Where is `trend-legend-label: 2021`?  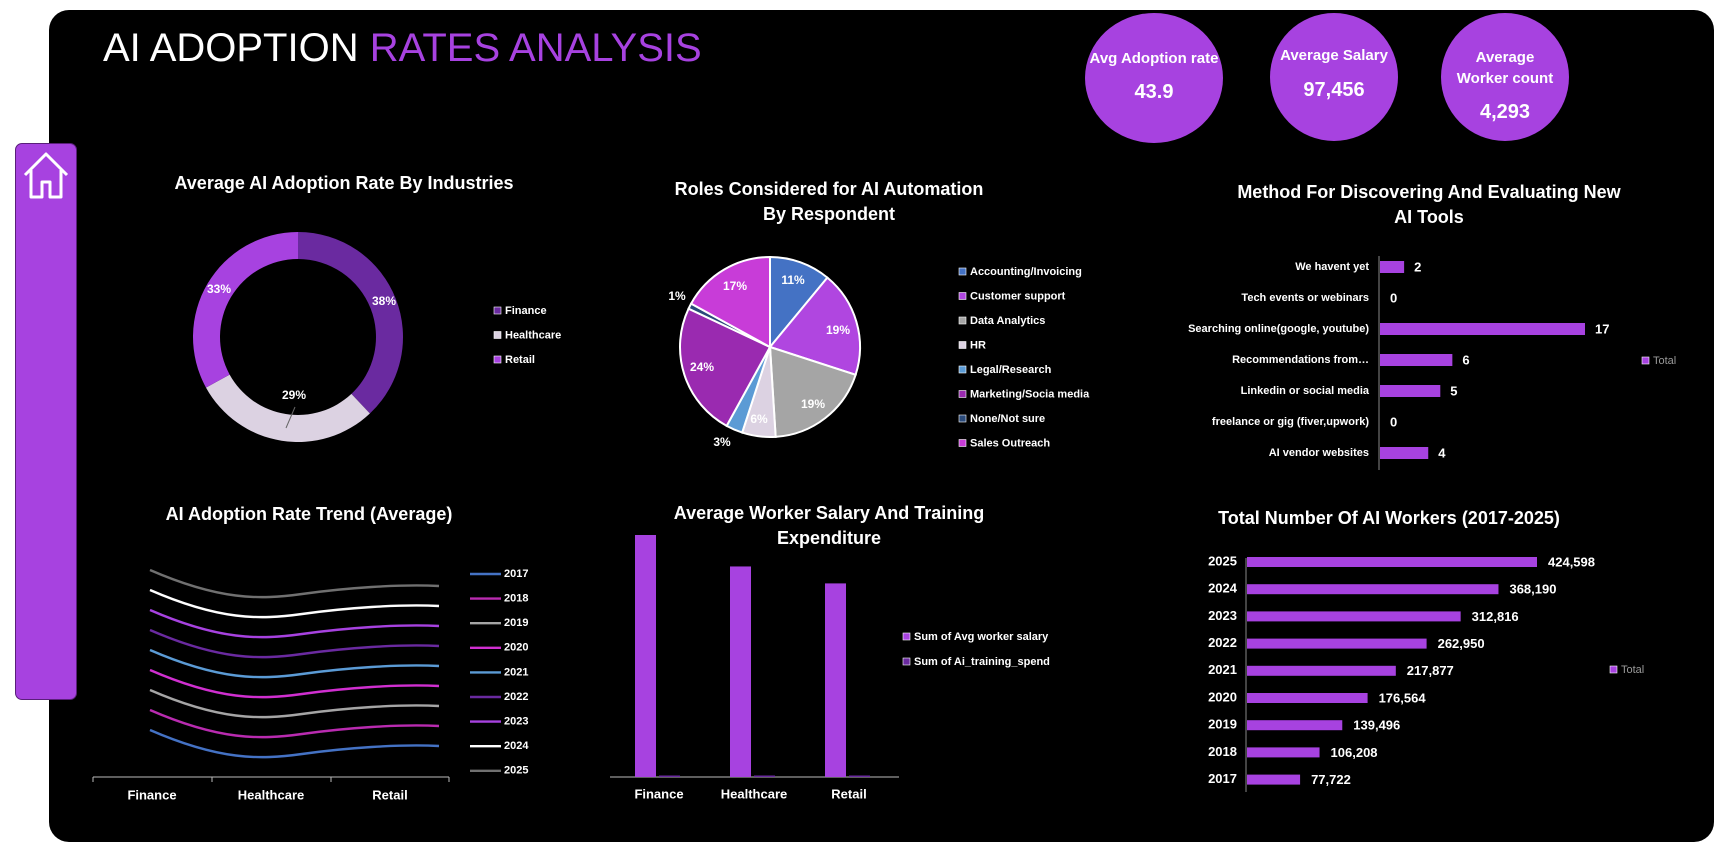
trend-legend-label: 2021 is located at coordinates (516, 672).